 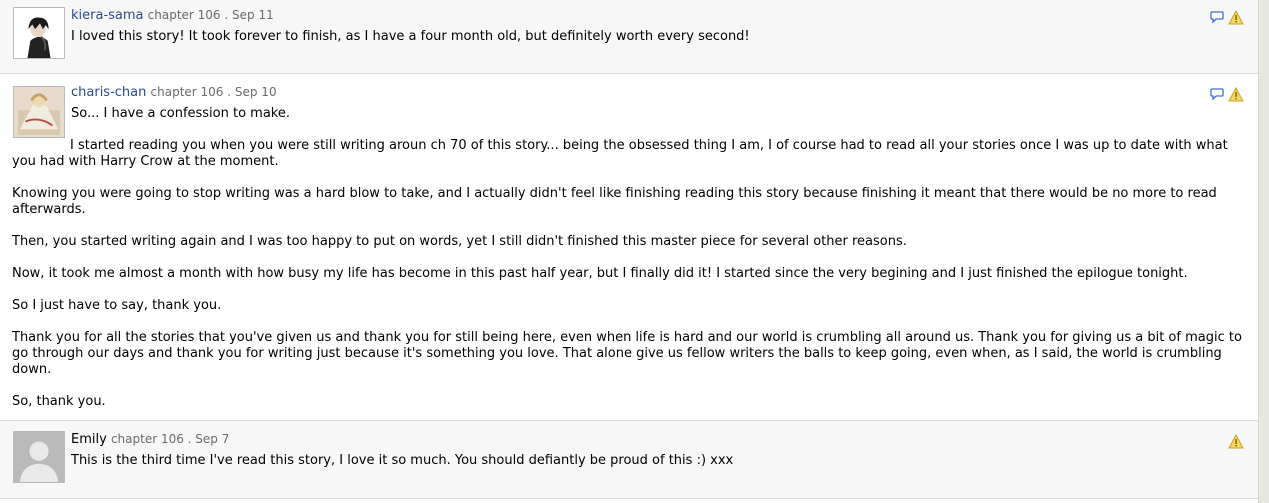 What do you see at coordinates (117, 305) in the screenshot?
I see `review-paragraph: So I just have to say, thank you.` at bounding box center [117, 305].